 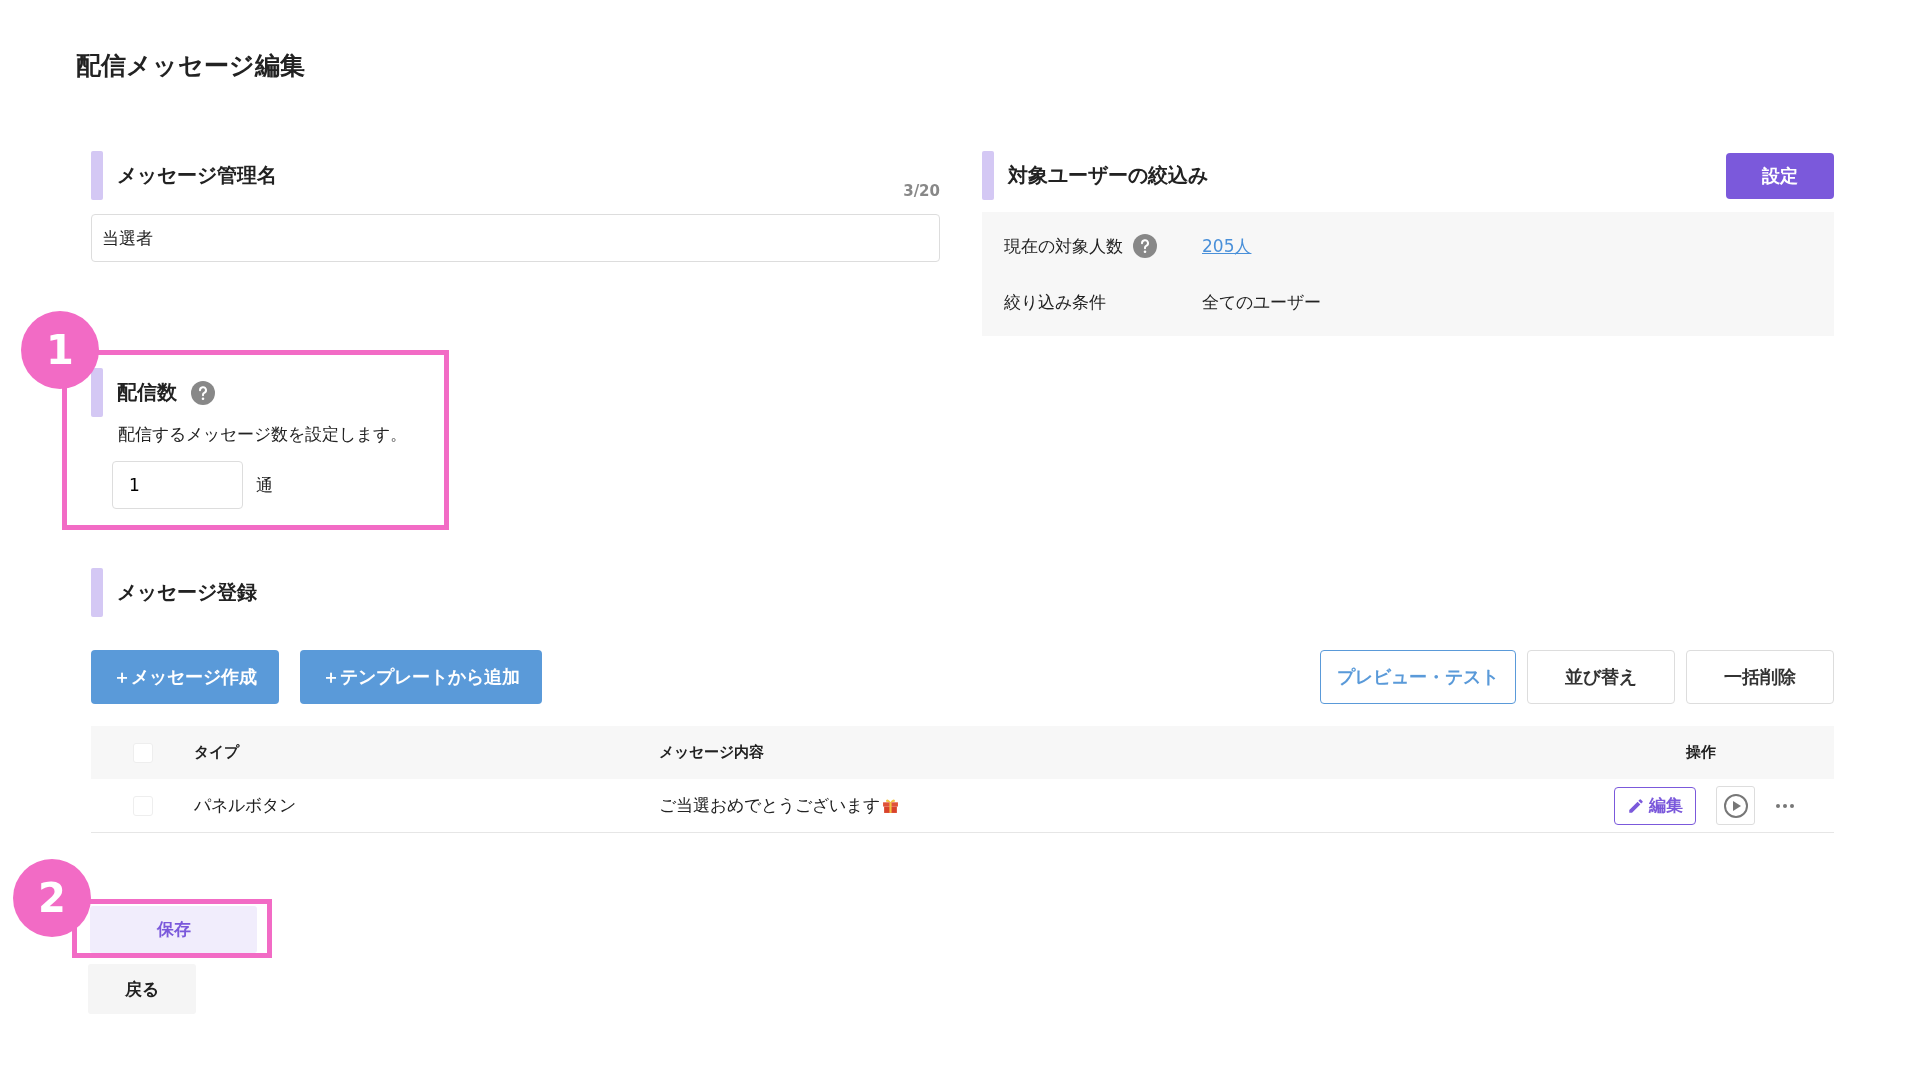 I want to click on play-icon, so click(x=1735, y=805).